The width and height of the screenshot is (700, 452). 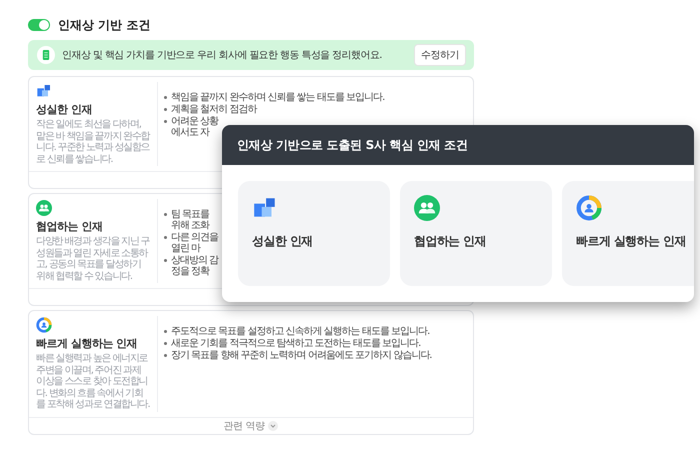 I want to click on bullet-text: 책임을 끝까지 완수하며 신뢰를 쌓는 태도를 보입니다., so click(x=277, y=97).